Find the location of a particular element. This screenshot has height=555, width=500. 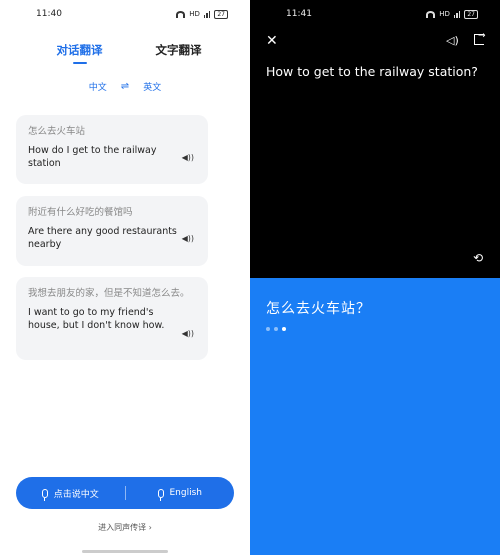

card-source-text: 附近有什么好吃的餐馆吗 is located at coordinates (80, 212).